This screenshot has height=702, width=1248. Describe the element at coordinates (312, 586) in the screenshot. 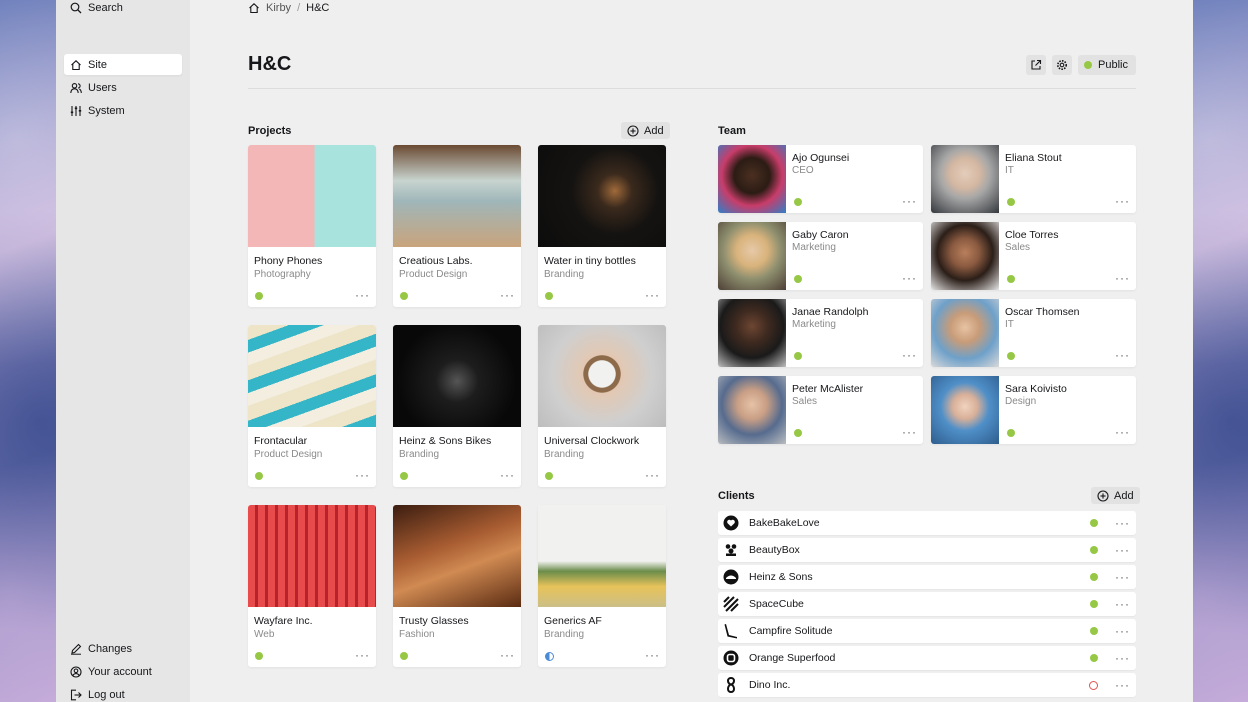

I see `project-card: Wayfare Inc. Web ···` at that location.